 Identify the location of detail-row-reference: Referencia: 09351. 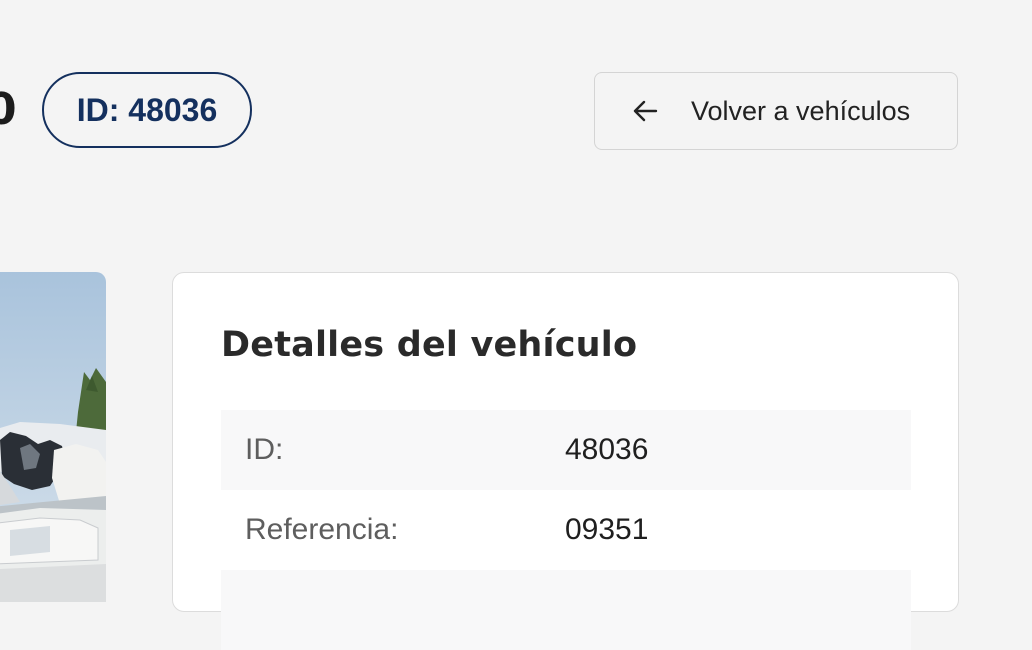
(566, 530).